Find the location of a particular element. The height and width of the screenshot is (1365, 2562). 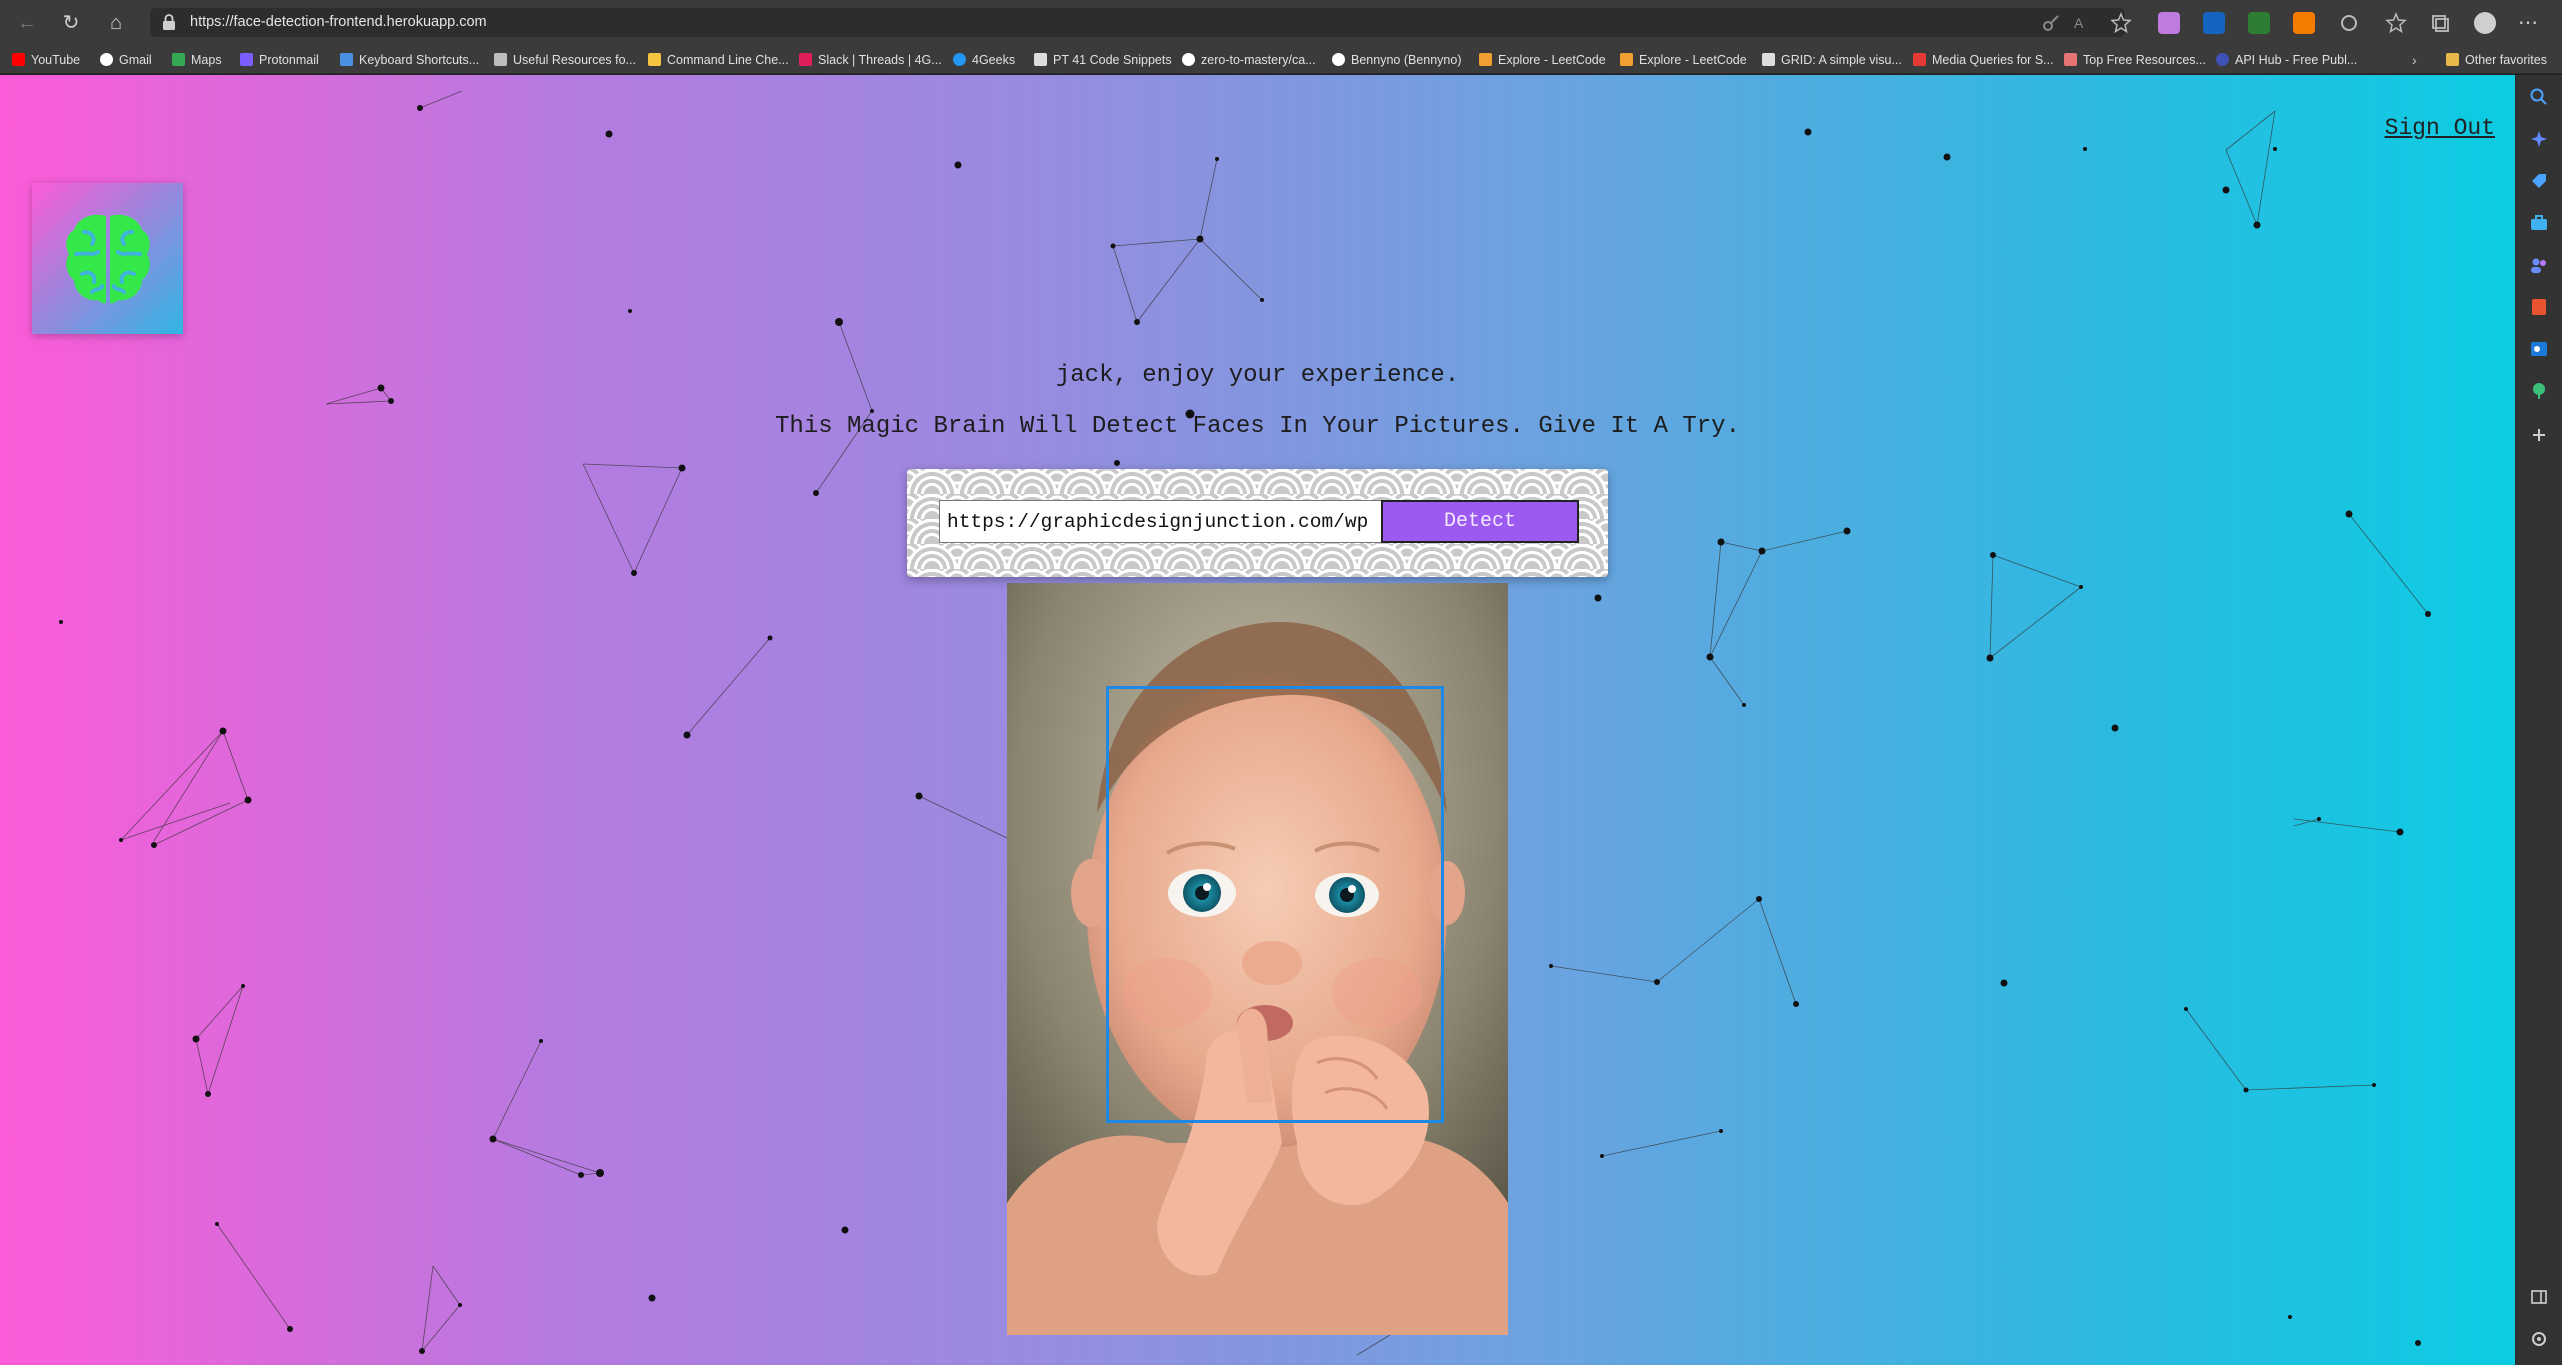

other-favorites: Other favorites is located at coordinates (2496, 59).